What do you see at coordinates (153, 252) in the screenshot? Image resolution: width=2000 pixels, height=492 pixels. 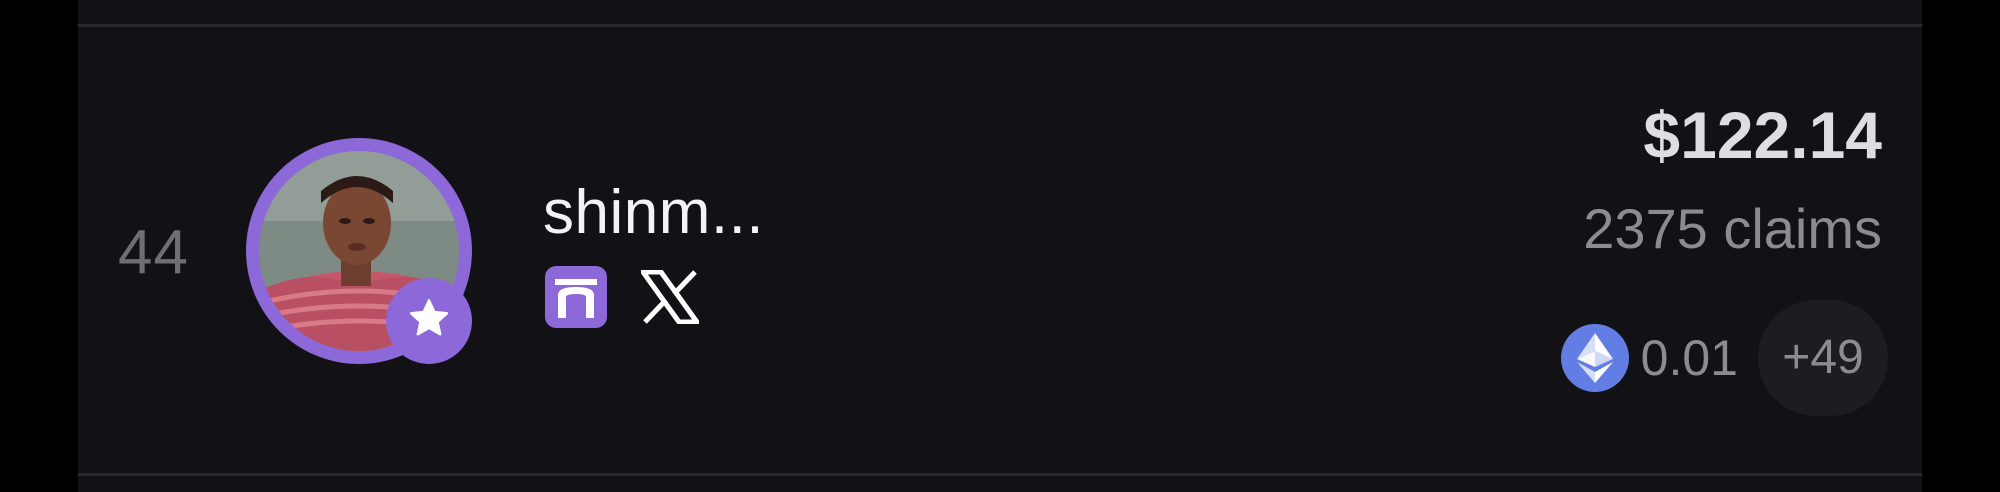 I see `rank-number: 44` at bounding box center [153, 252].